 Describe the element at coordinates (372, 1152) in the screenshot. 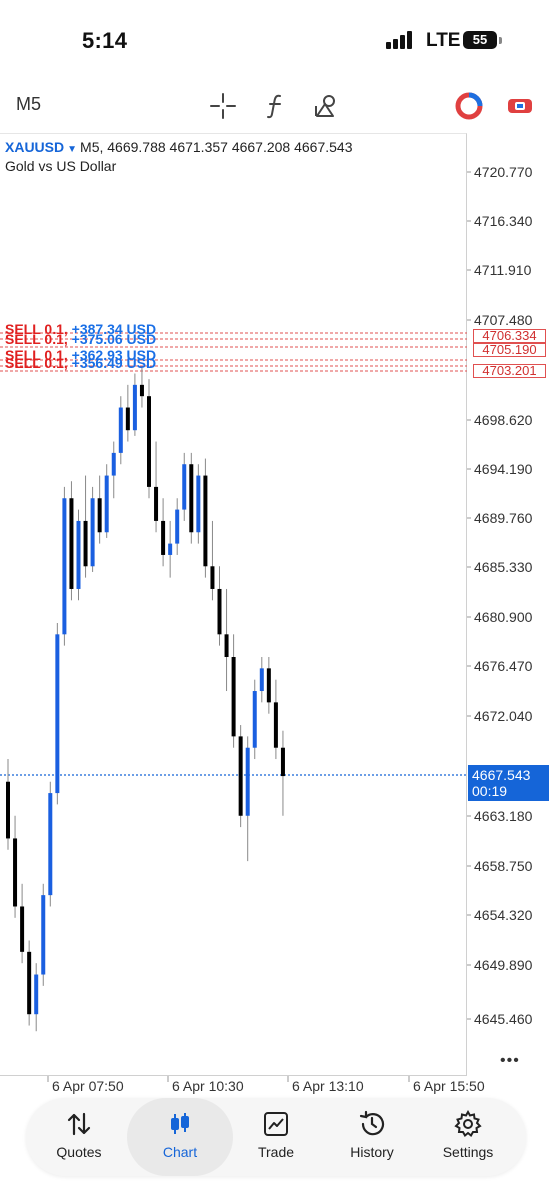

I see `tab-label: History` at that location.